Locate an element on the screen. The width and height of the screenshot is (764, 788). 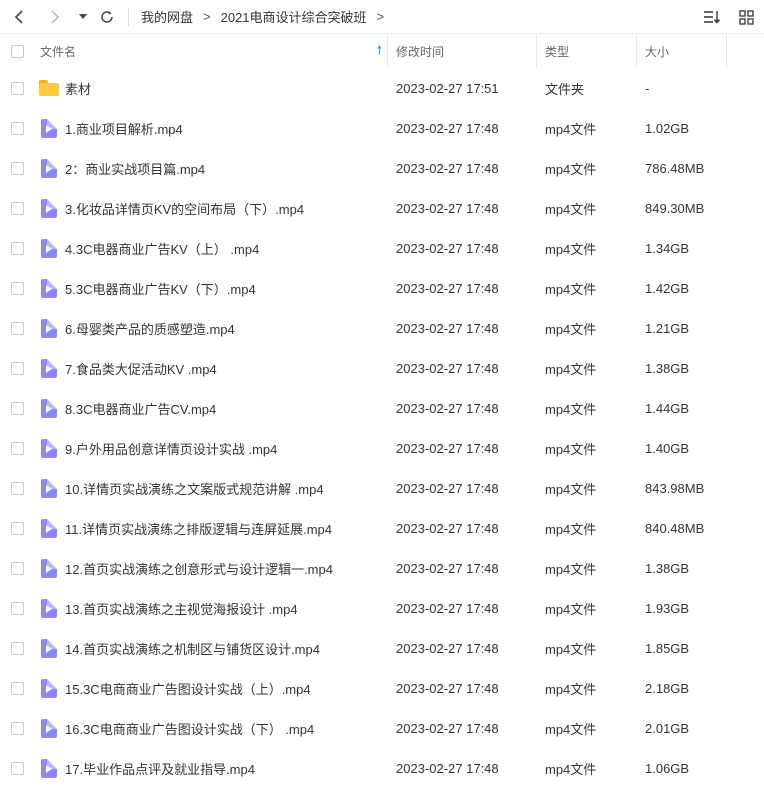
file-name: 11.详情页实战演练之排版逻辑与连屏延展.mp4 is located at coordinates (226, 528).